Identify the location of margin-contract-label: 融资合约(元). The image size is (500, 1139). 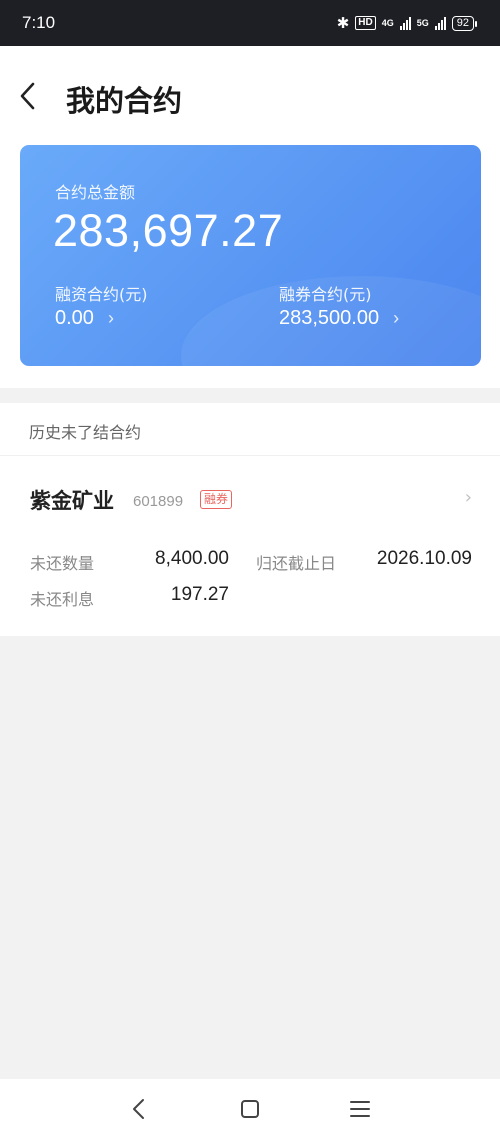
(101, 294).